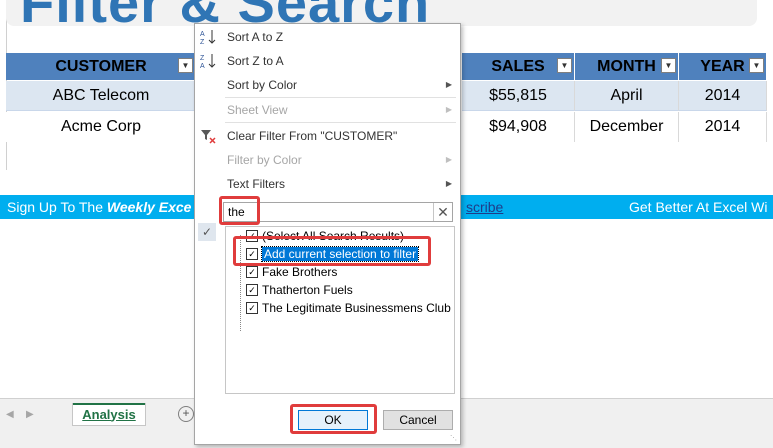 The image size is (773, 448). I want to click on cell-customer: ABC Telecom, so click(101, 96).